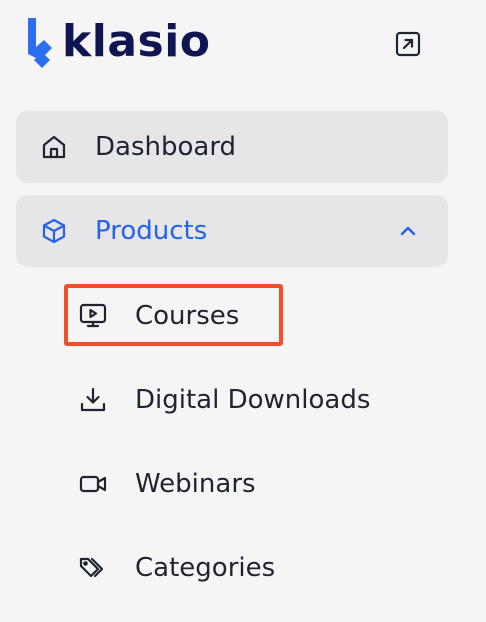  What do you see at coordinates (187, 316) in the screenshot?
I see `sidebar-subitem-label: Courses` at bounding box center [187, 316].